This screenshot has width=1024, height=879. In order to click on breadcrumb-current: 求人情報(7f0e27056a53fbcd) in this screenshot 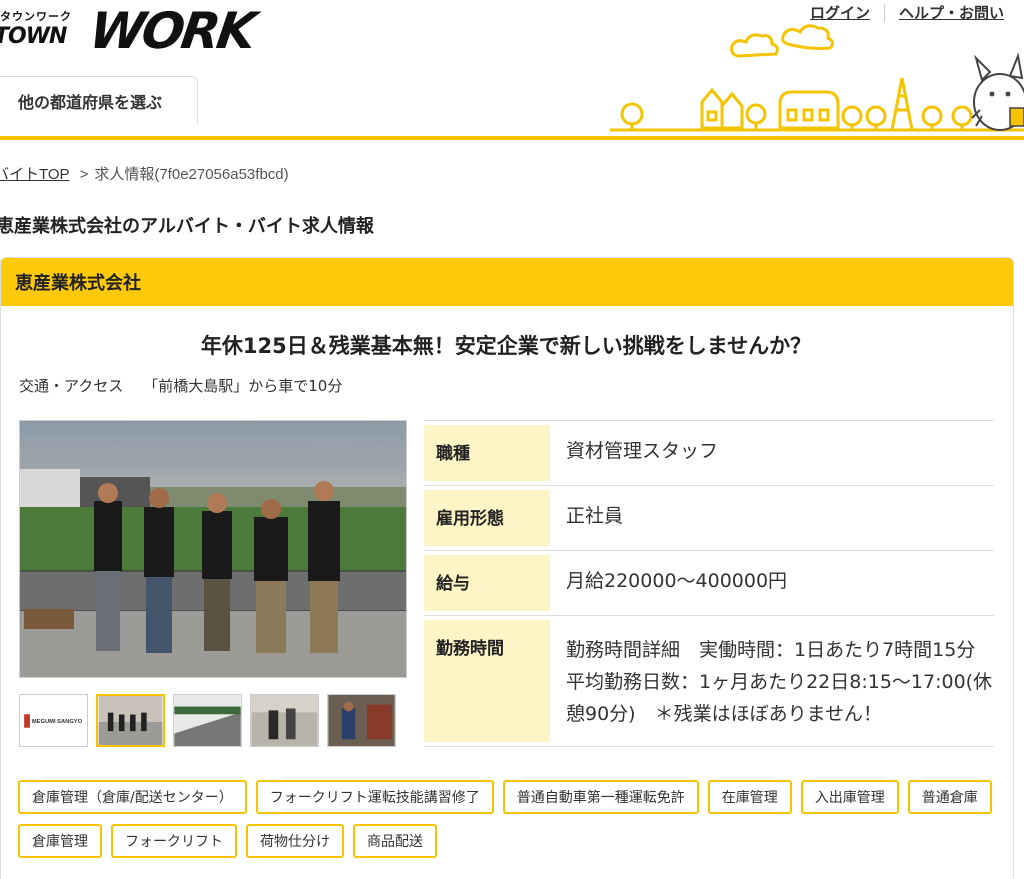, I will do `click(191, 174)`.